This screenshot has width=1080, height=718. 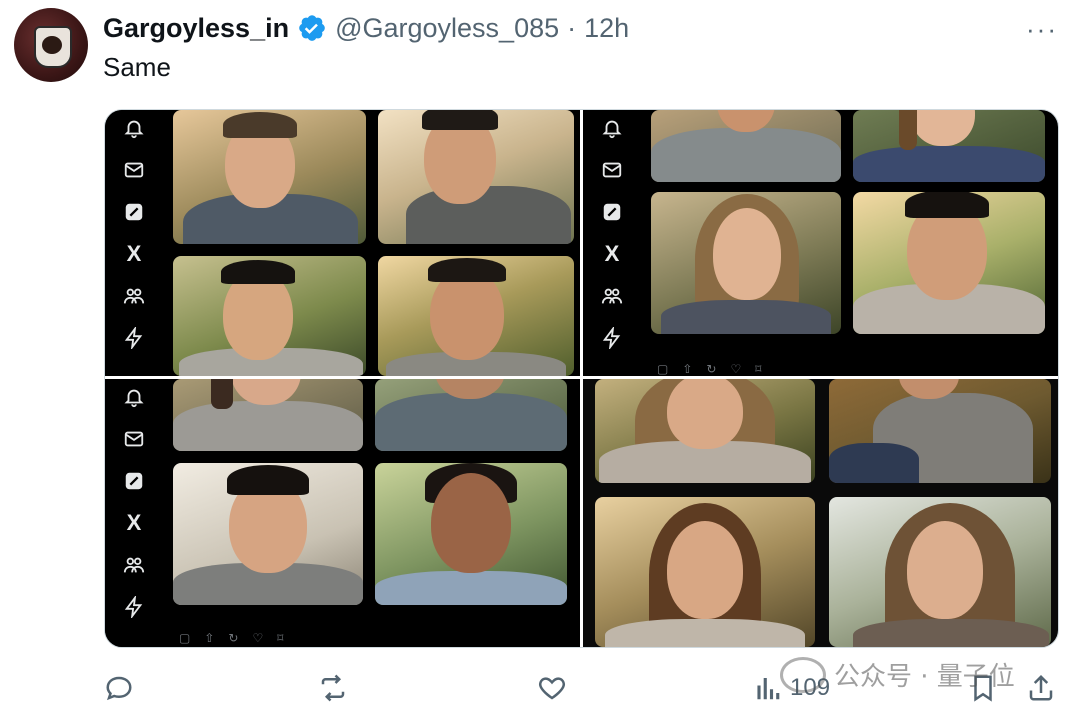 I want to click on like-button, so click(x=552, y=688).